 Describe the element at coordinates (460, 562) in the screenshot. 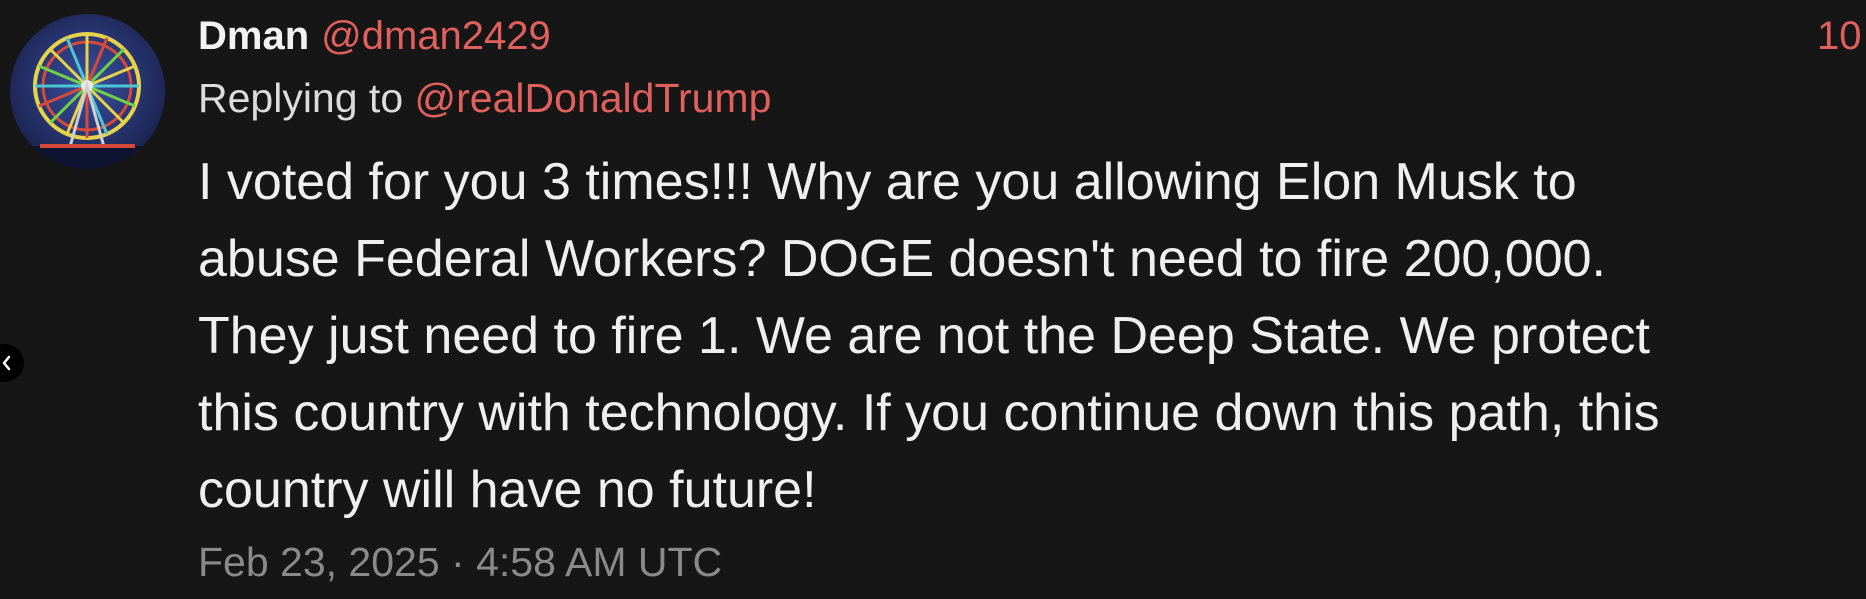

I see `tweet-timestamp: Feb 23, 2025 · 4:58 AM UTC` at that location.